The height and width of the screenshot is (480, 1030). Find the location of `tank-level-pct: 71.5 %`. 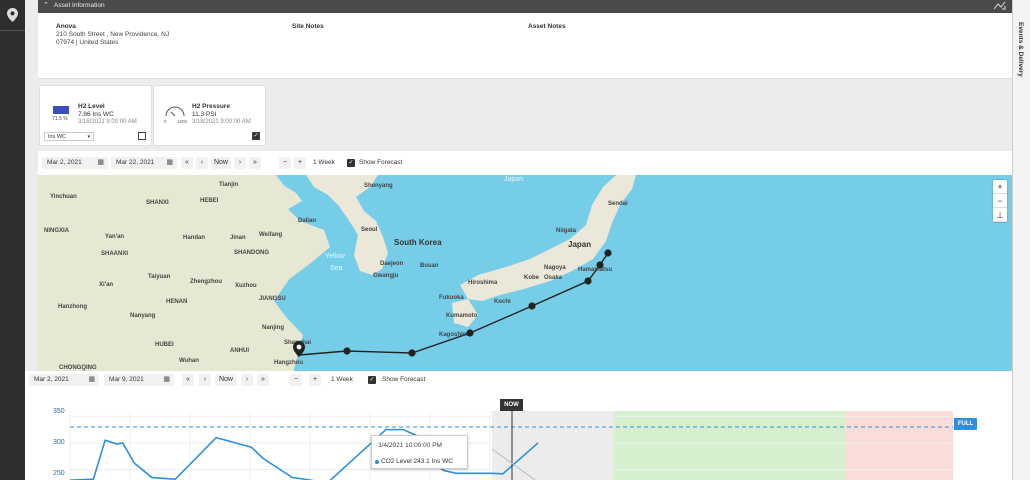

tank-level-pct: 71.5 % is located at coordinates (60, 119).